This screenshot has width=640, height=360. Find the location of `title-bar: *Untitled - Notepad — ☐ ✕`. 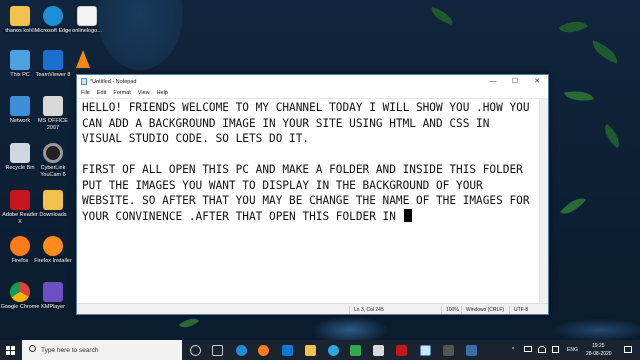

title-bar: *Untitled - Notepad — ☐ ✕ is located at coordinates (312, 81).